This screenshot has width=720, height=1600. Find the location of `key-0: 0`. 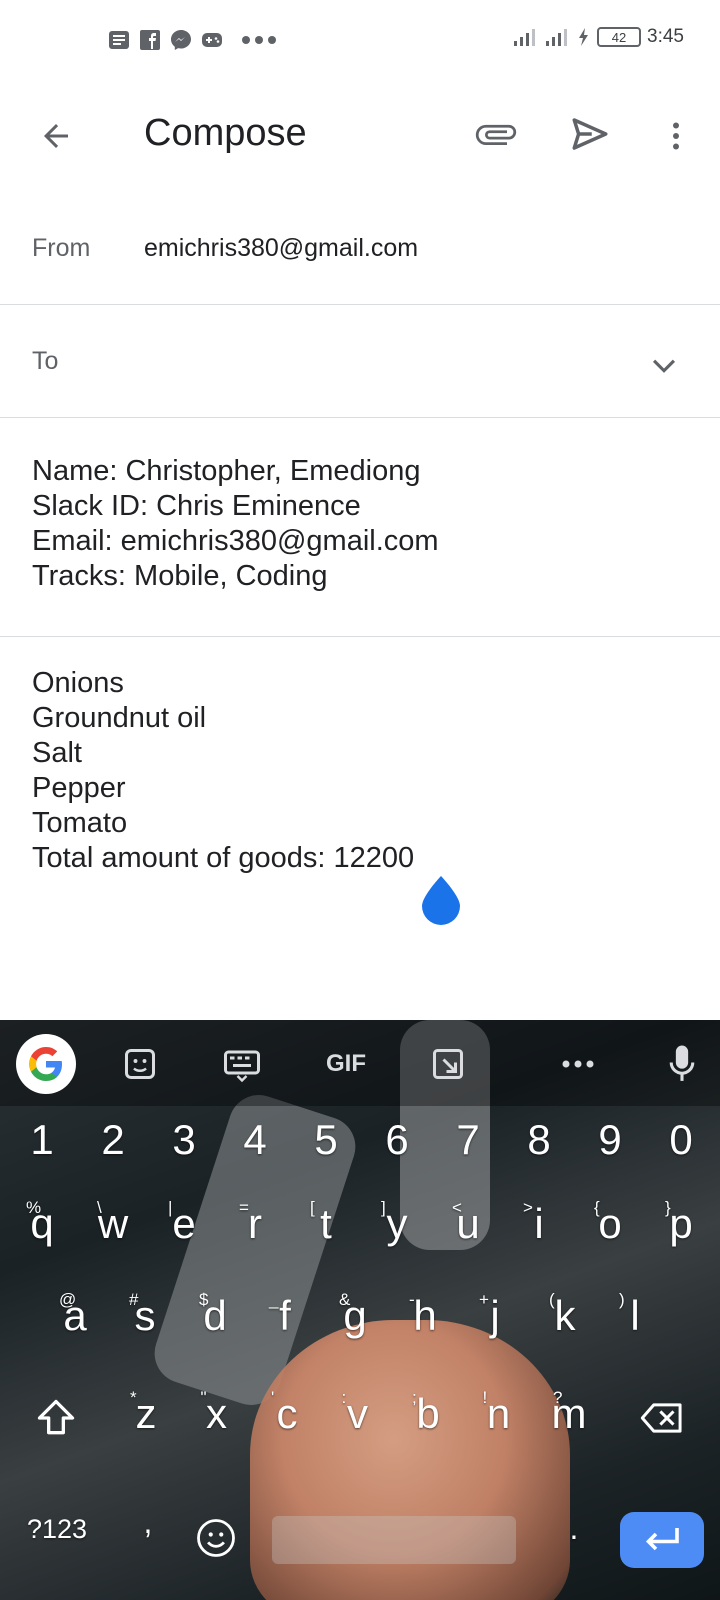

key-0: 0 is located at coordinates (681, 1140).